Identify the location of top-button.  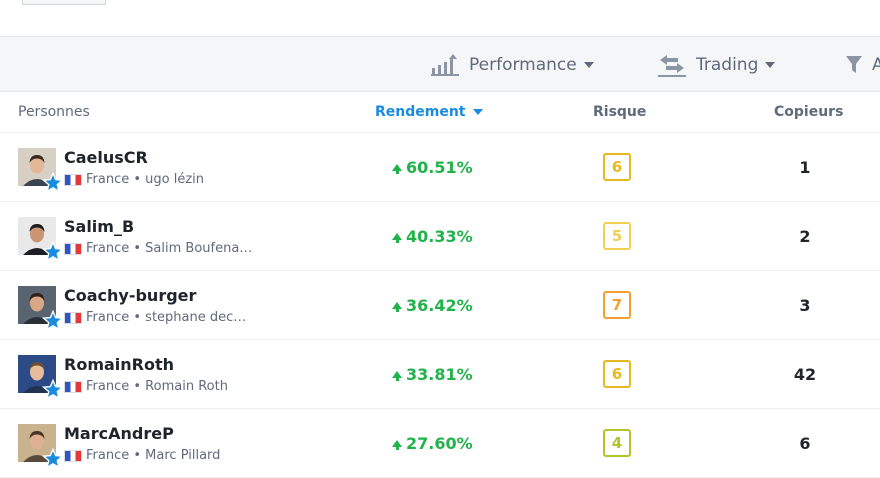
(64, 2).